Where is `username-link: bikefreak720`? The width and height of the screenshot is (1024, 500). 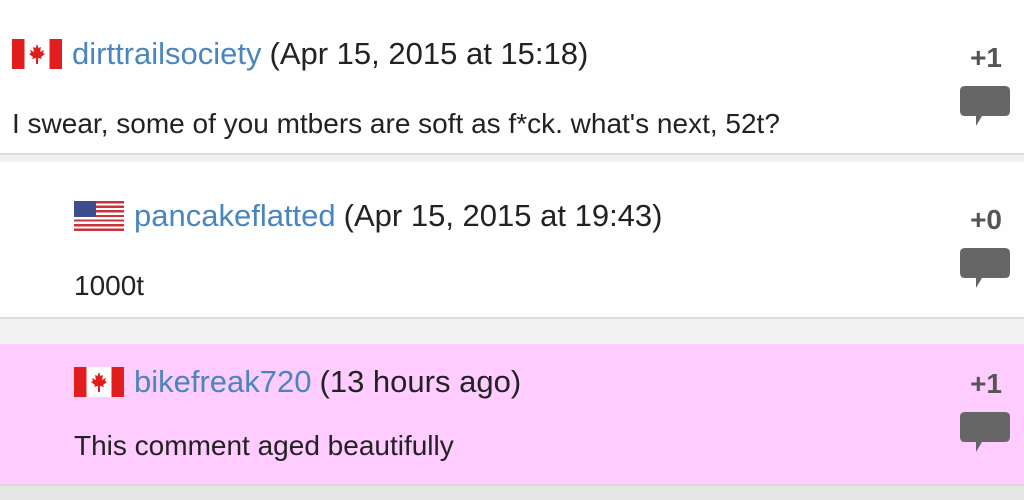
username-link: bikefreak720 is located at coordinates (223, 382).